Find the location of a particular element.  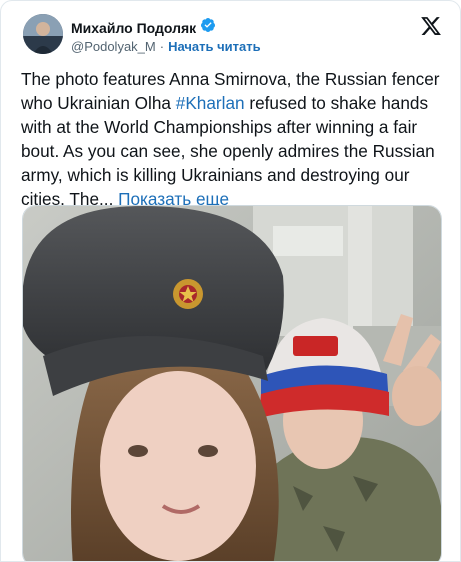

author-avatar is located at coordinates (43, 34).